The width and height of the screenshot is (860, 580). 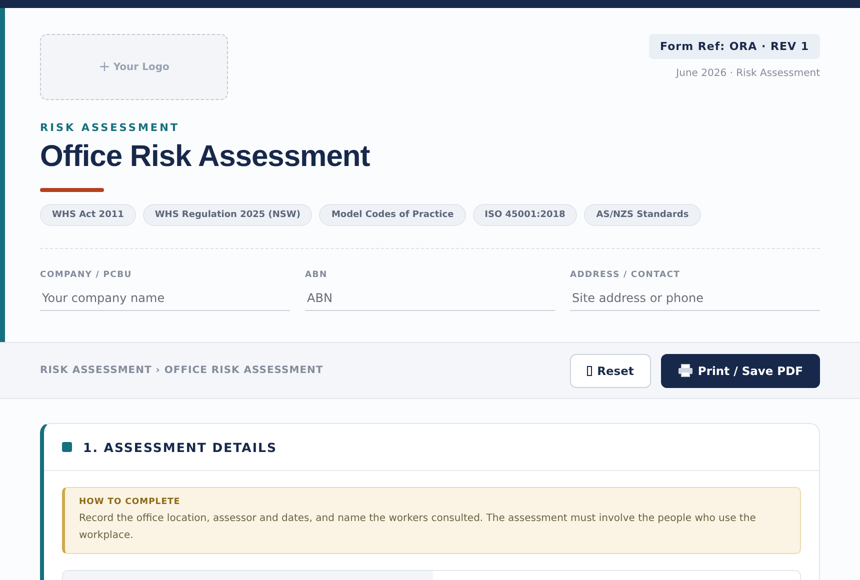 What do you see at coordinates (86, 275) in the screenshot?
I see `field-label: COMPANY / PCBU` at bounding box center [86, 275].